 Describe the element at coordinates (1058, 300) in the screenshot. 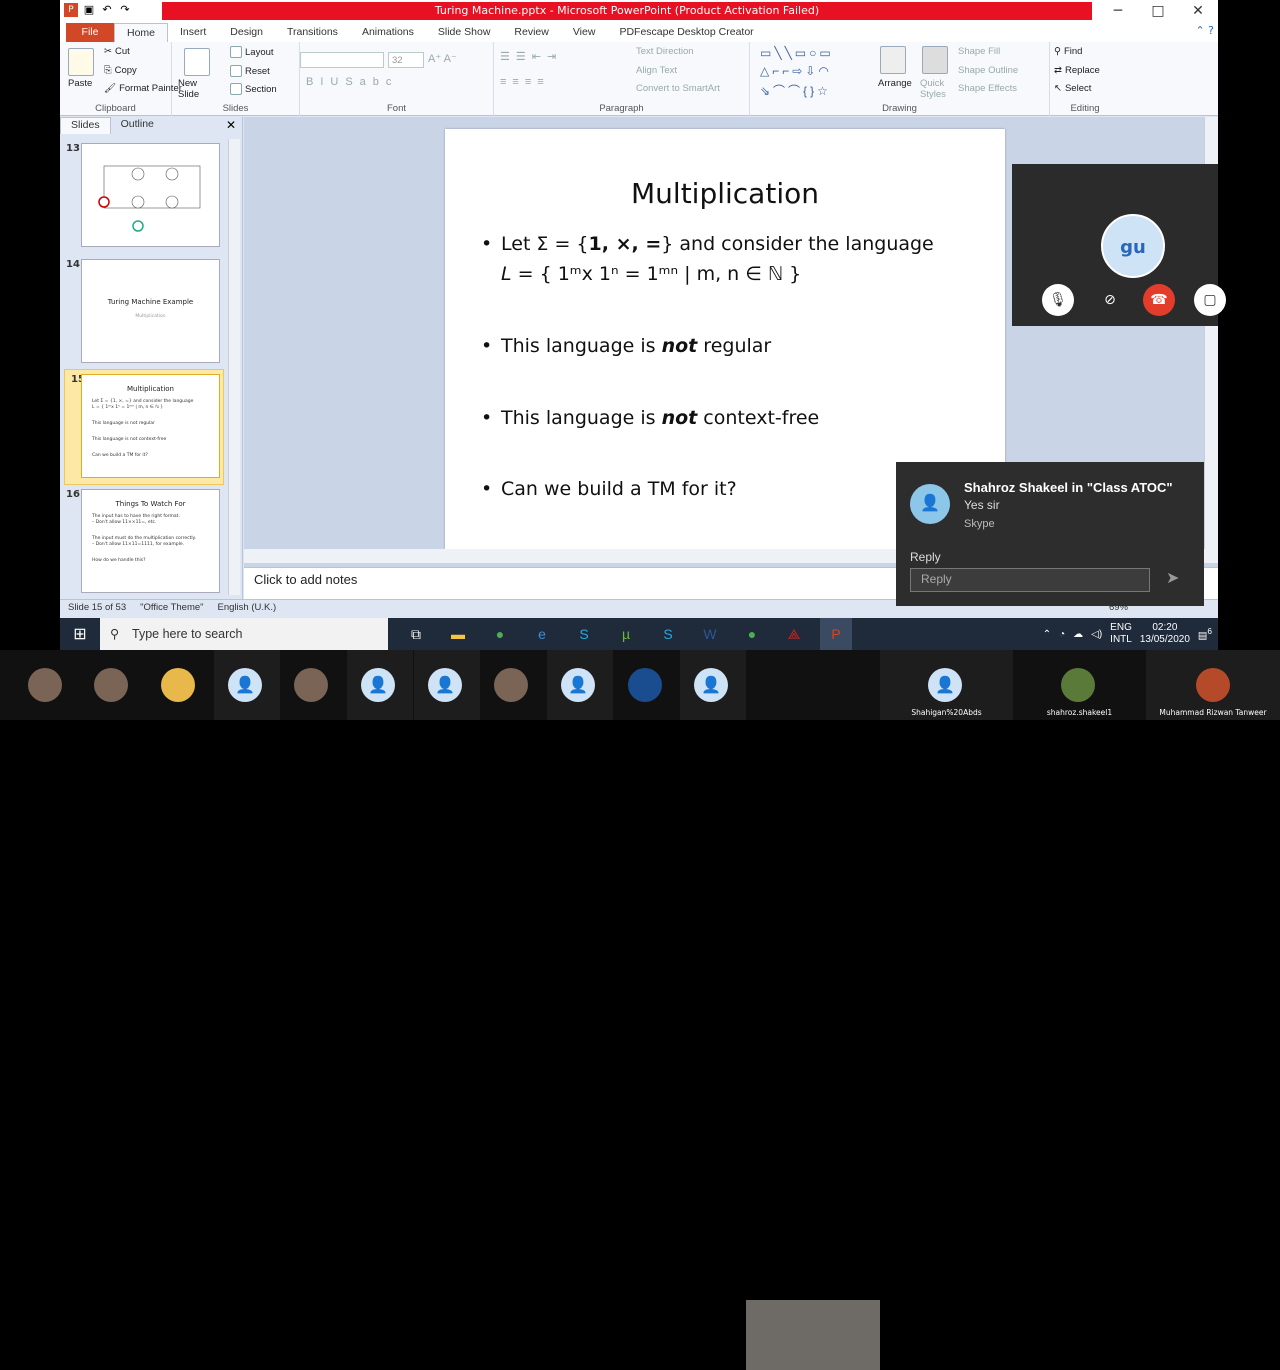

I see `microphone-icon: 🎙` at that location.